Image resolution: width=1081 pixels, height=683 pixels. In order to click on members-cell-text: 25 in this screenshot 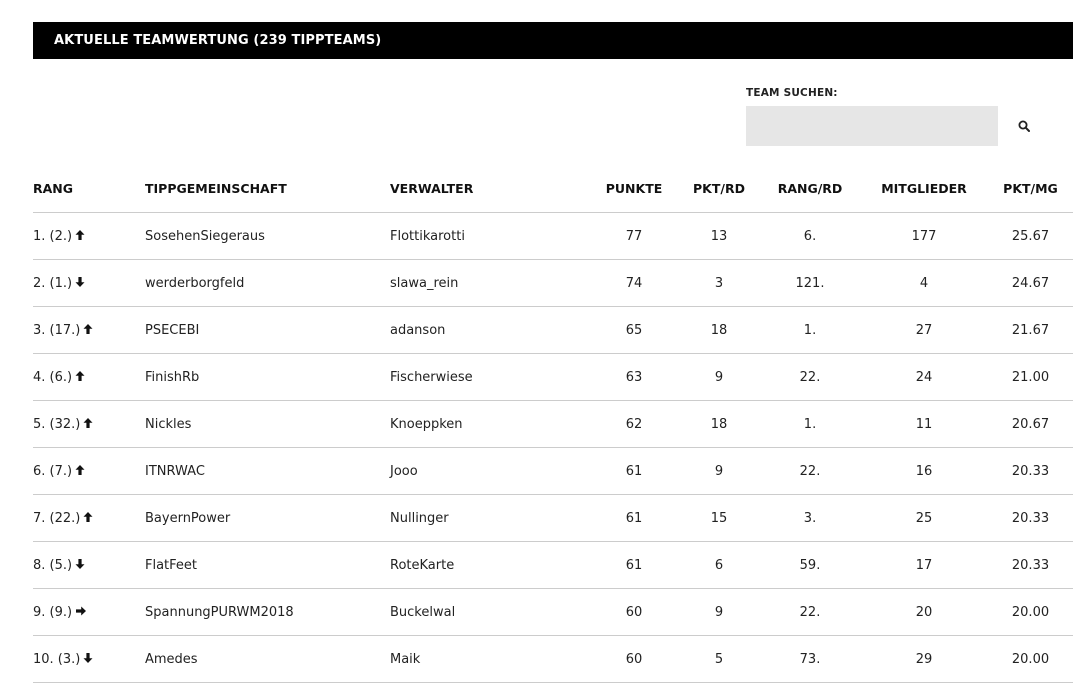, I will do `click(924, 518)`.